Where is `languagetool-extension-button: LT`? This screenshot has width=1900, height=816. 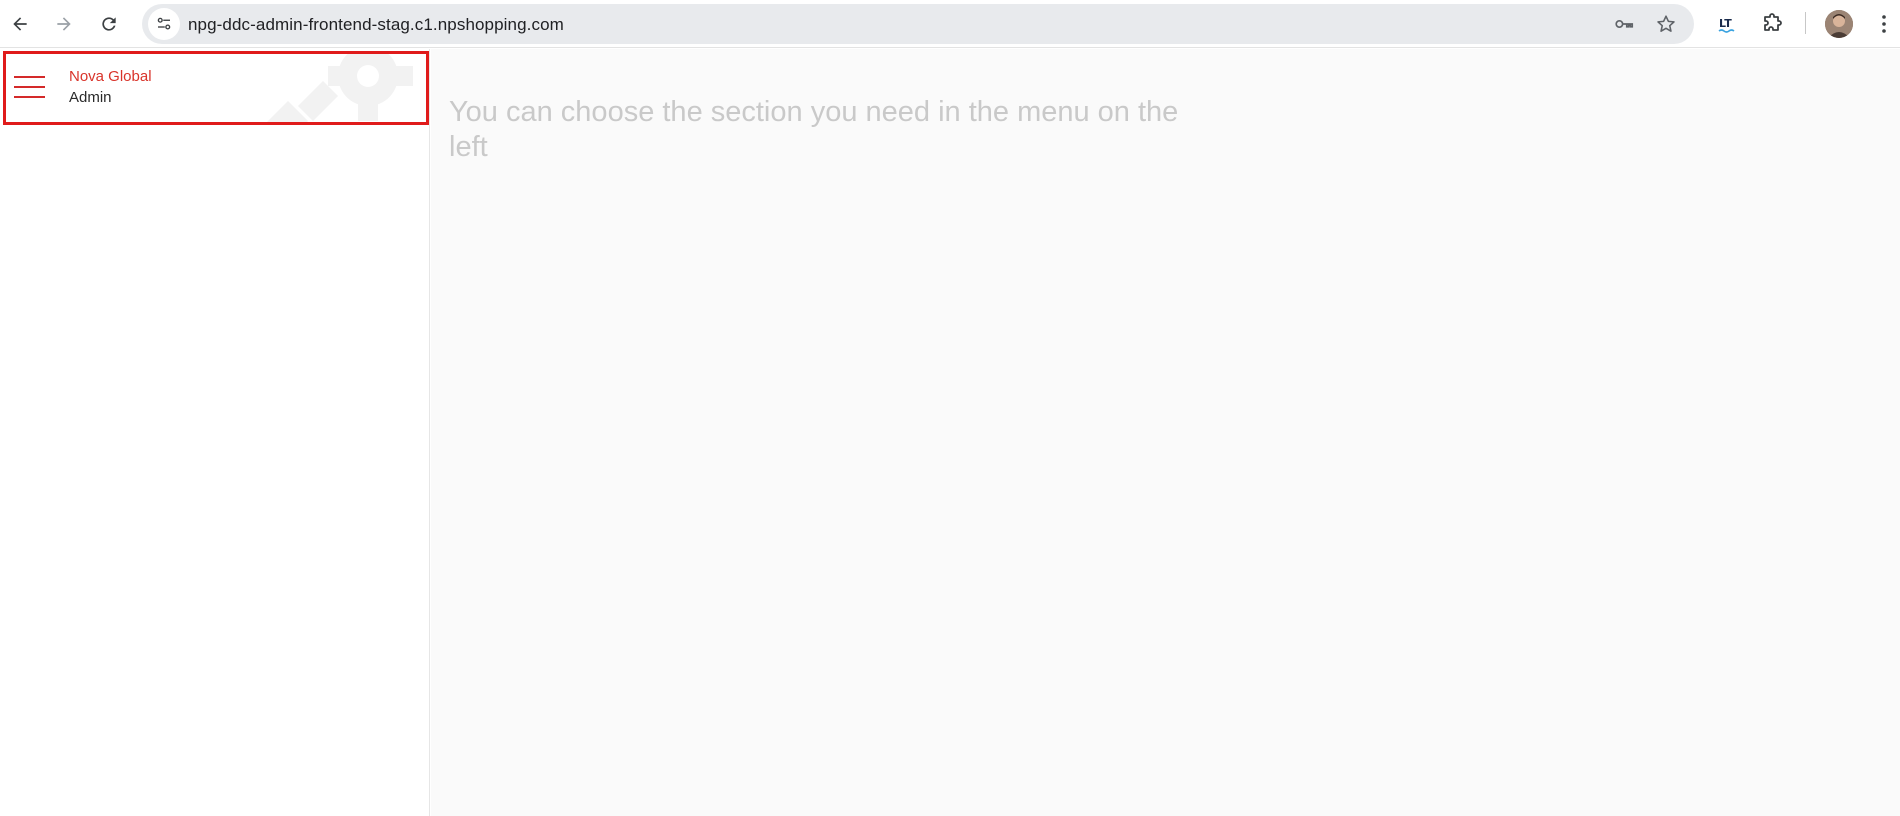
languagetool-extension-button: LT is located at coordinates (1728, 24).